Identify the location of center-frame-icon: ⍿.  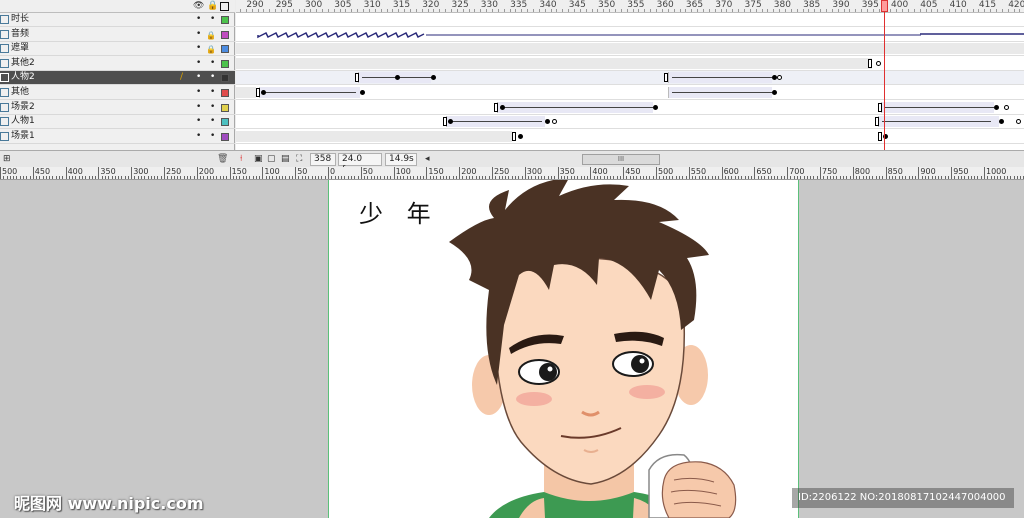
(241, 159).